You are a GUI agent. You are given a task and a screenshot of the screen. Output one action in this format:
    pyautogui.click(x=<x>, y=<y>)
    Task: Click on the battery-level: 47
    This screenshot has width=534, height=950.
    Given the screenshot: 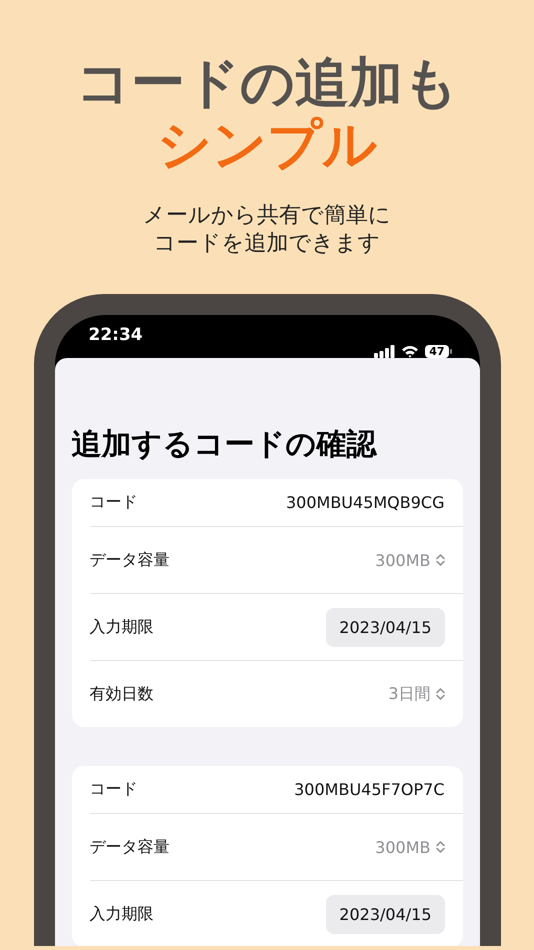 What is the action you would take?
    pyautogui.click(x=436, y=351)
    